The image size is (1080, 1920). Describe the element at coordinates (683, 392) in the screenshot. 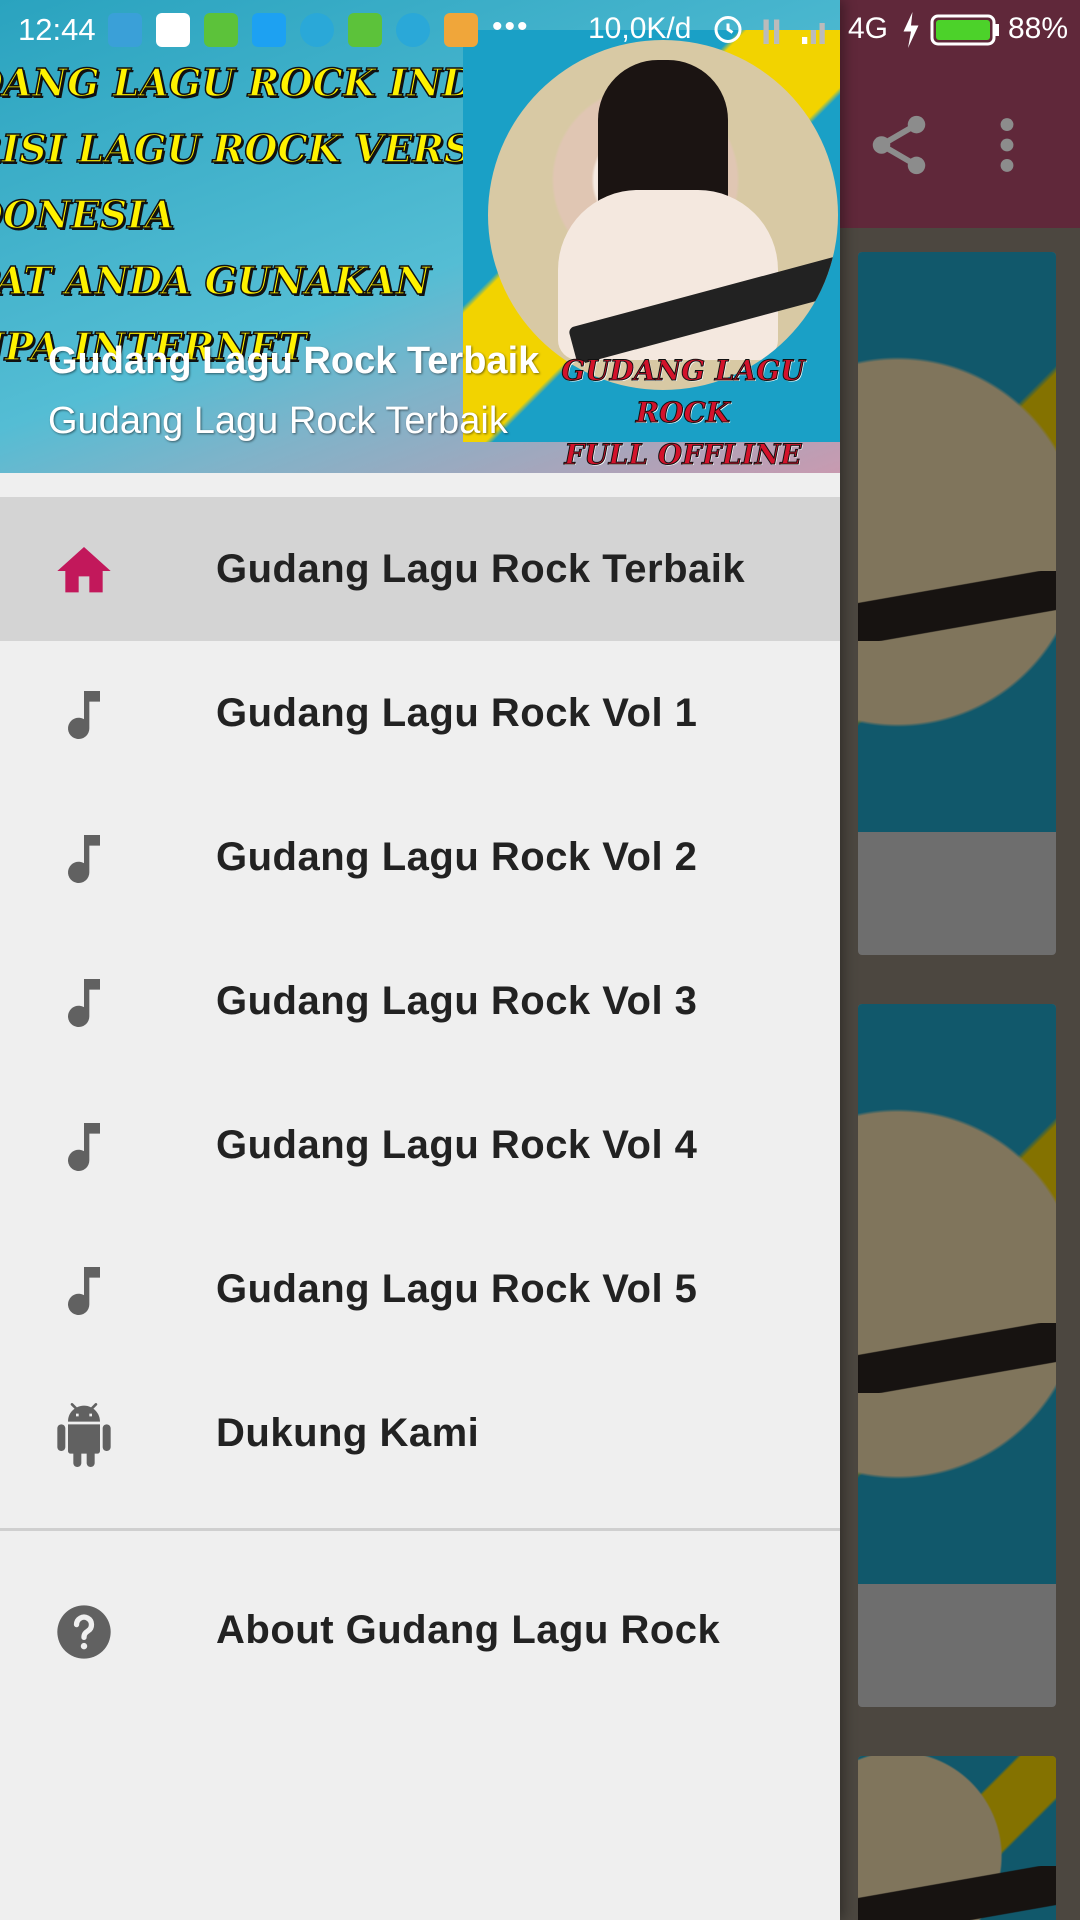

I see `logo-line: GUDANG LAGU ROCK` at that location.